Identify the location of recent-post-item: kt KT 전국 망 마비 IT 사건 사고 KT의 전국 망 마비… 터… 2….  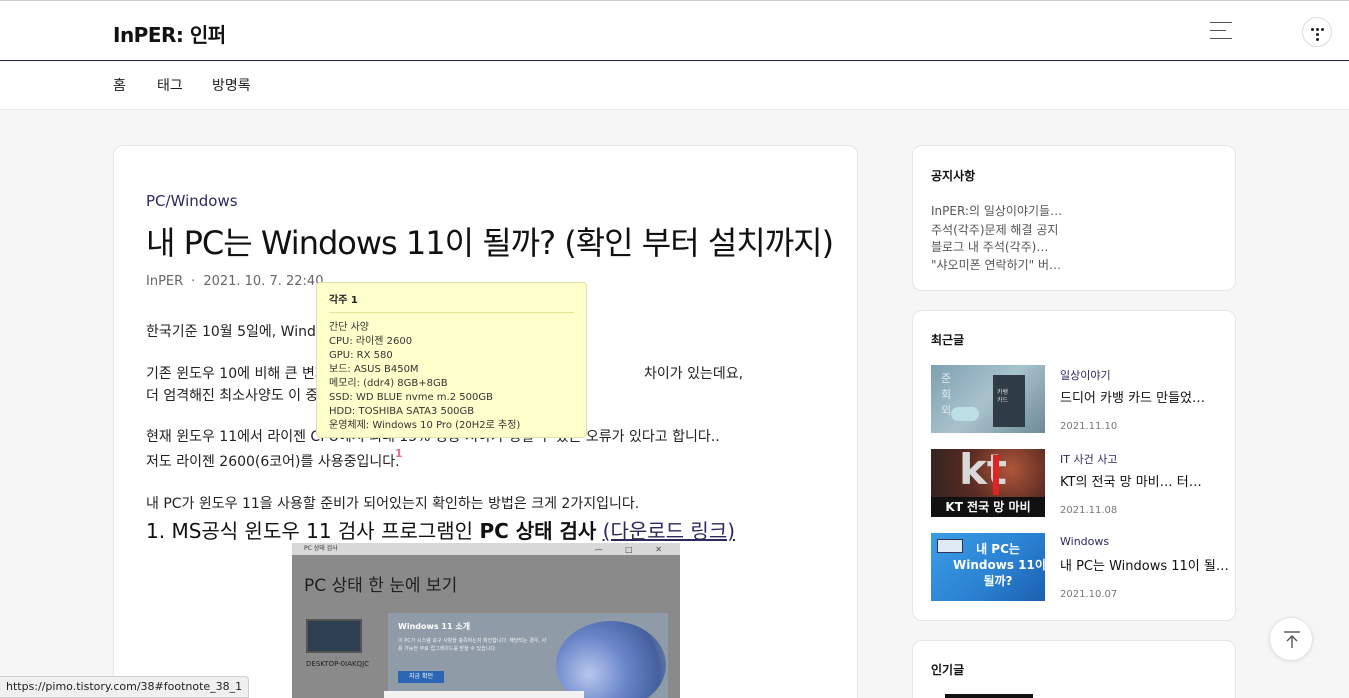
(1076, 483).